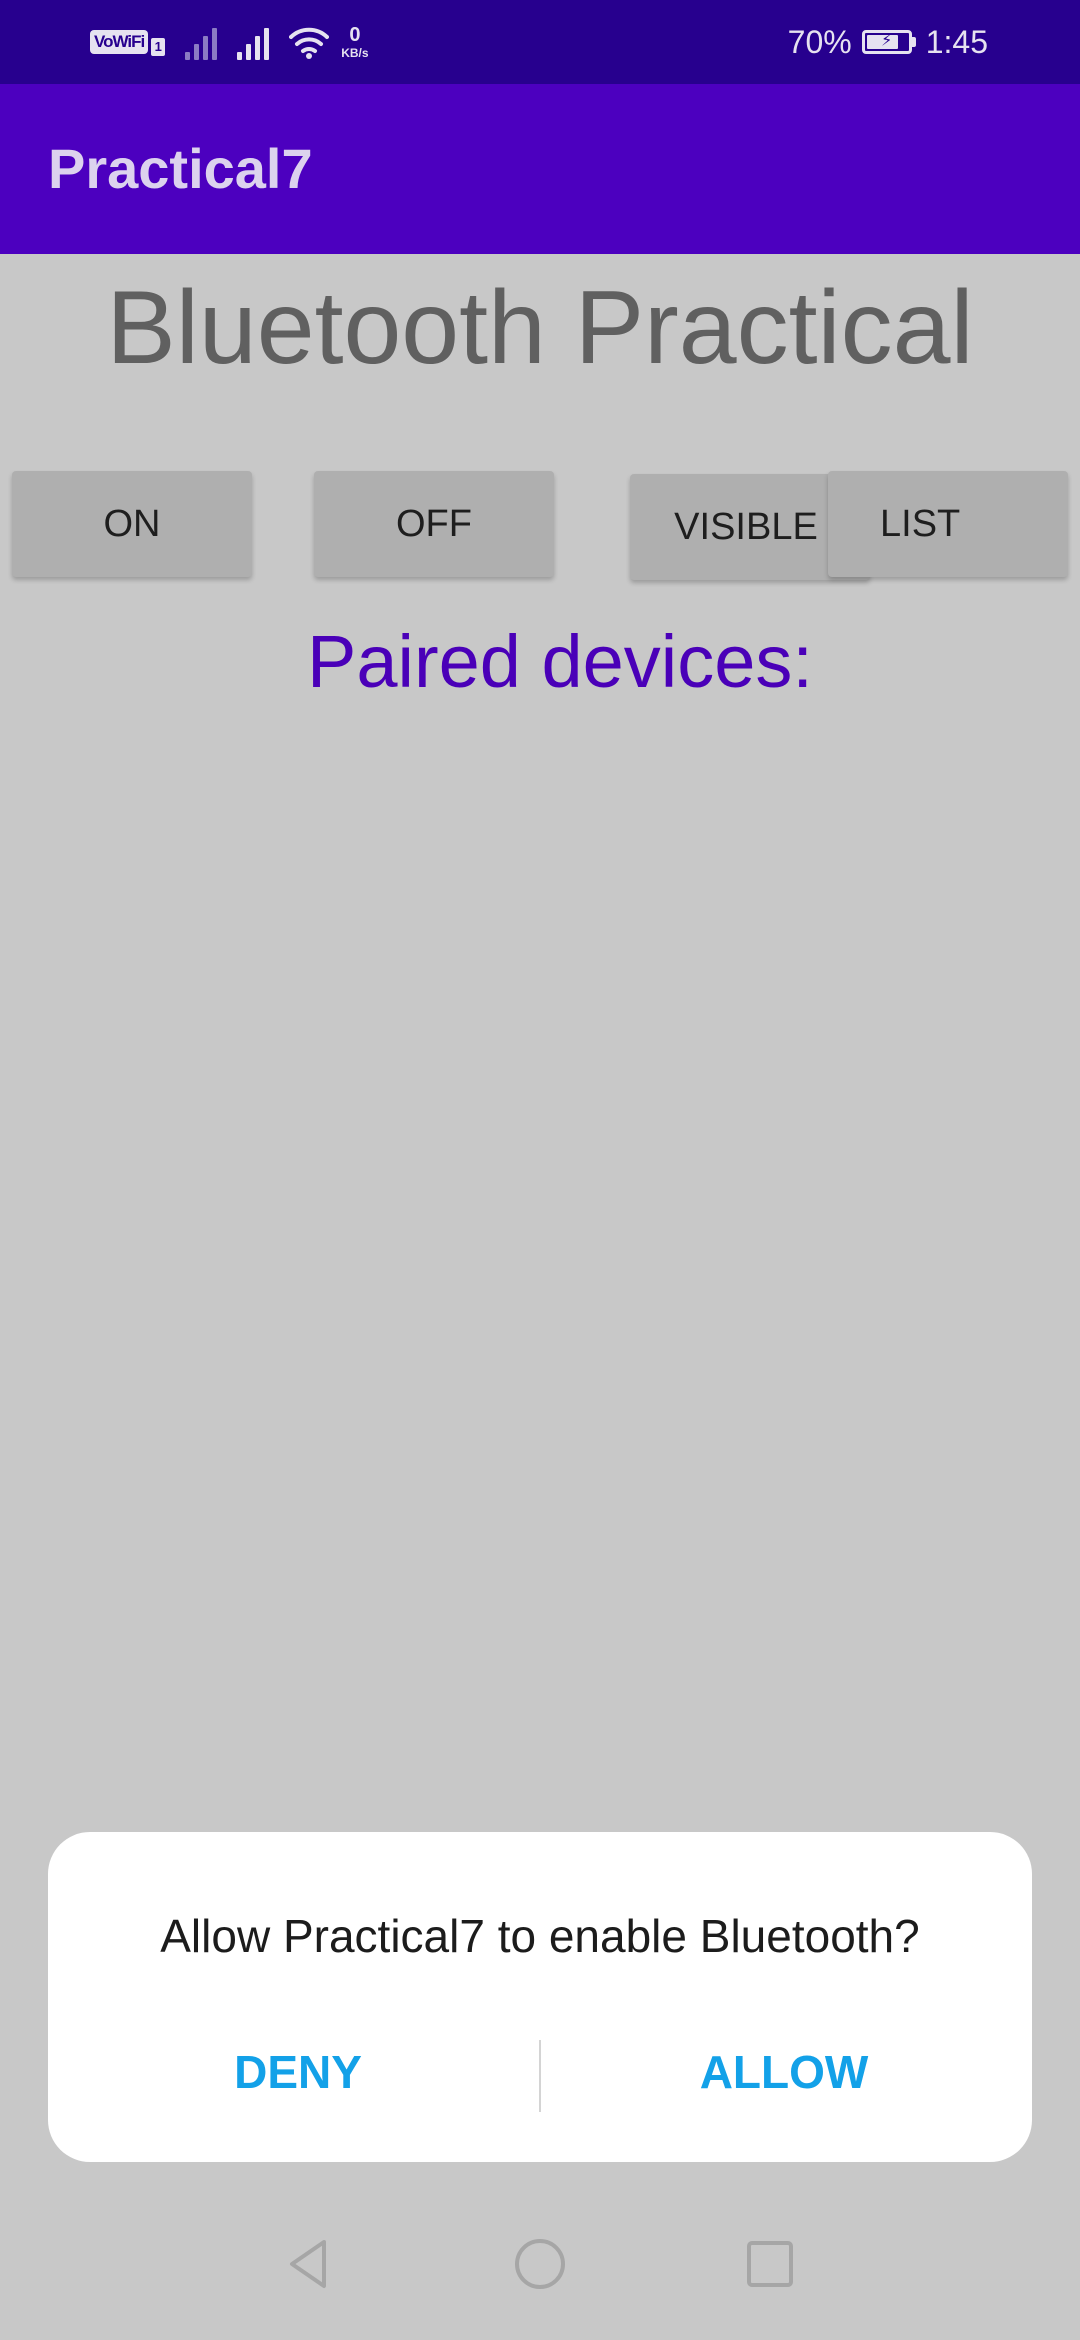  I want to click on network-speed: 0 KB/s, so click(354, 42).